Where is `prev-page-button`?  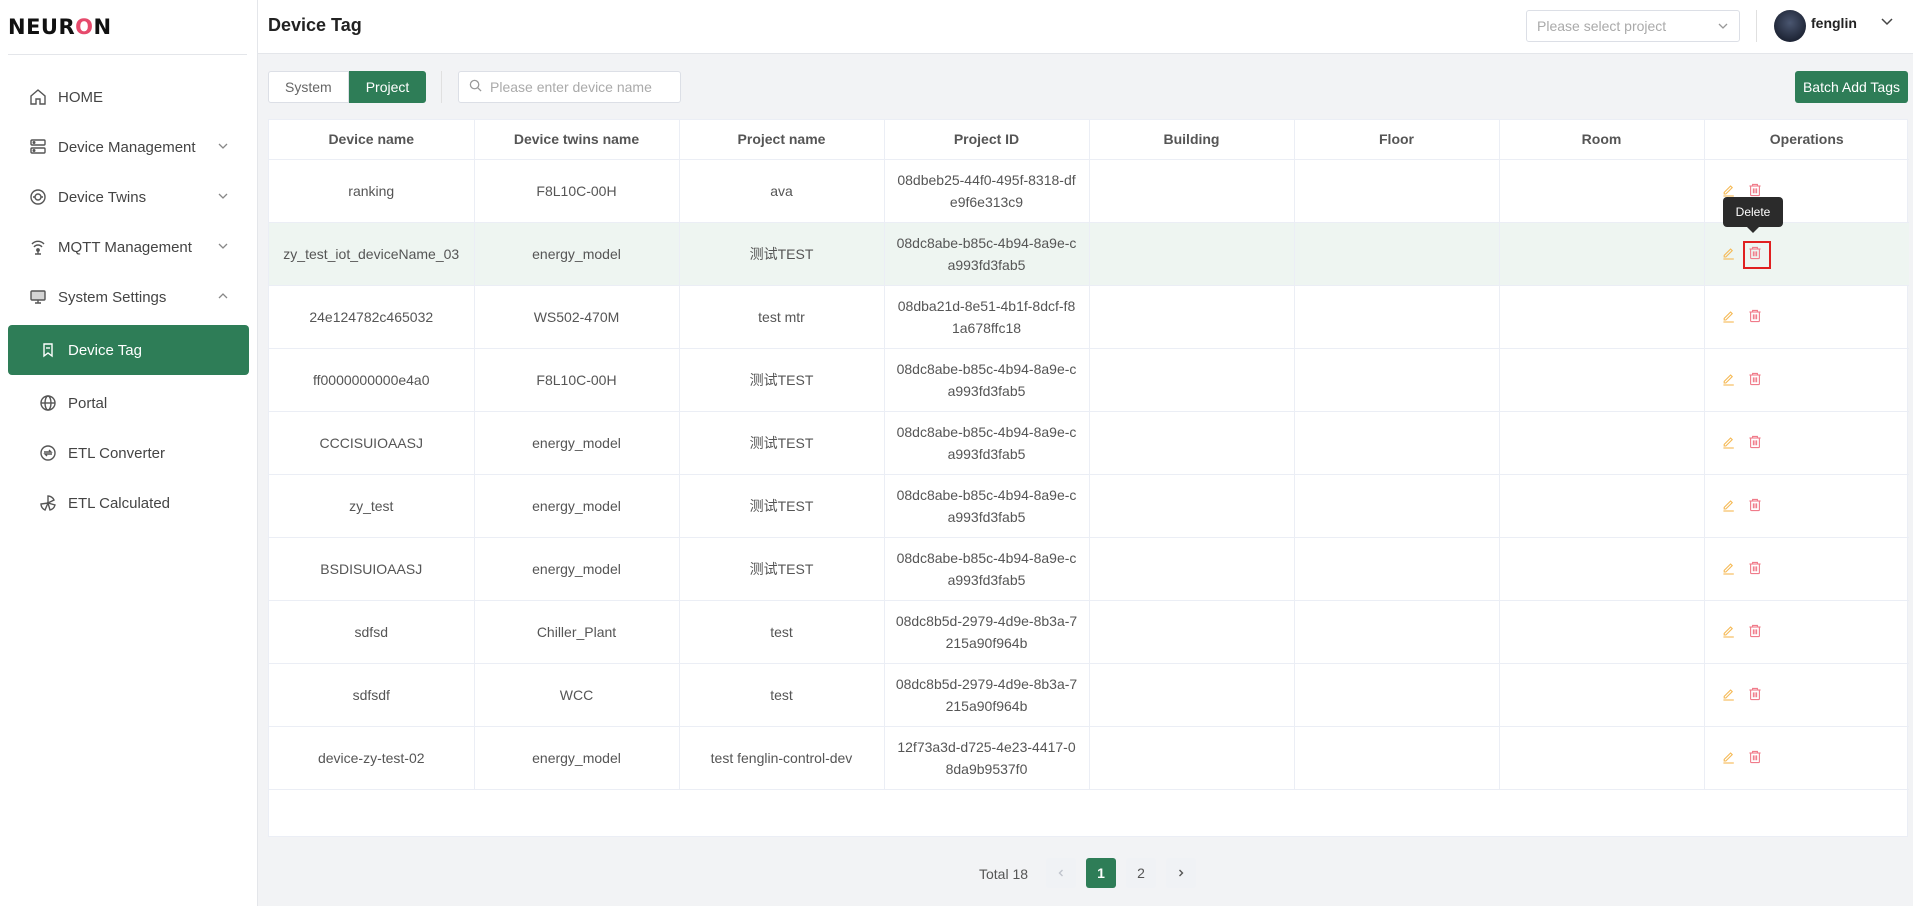 prev-page-button is located at coordinates (1061, 873).